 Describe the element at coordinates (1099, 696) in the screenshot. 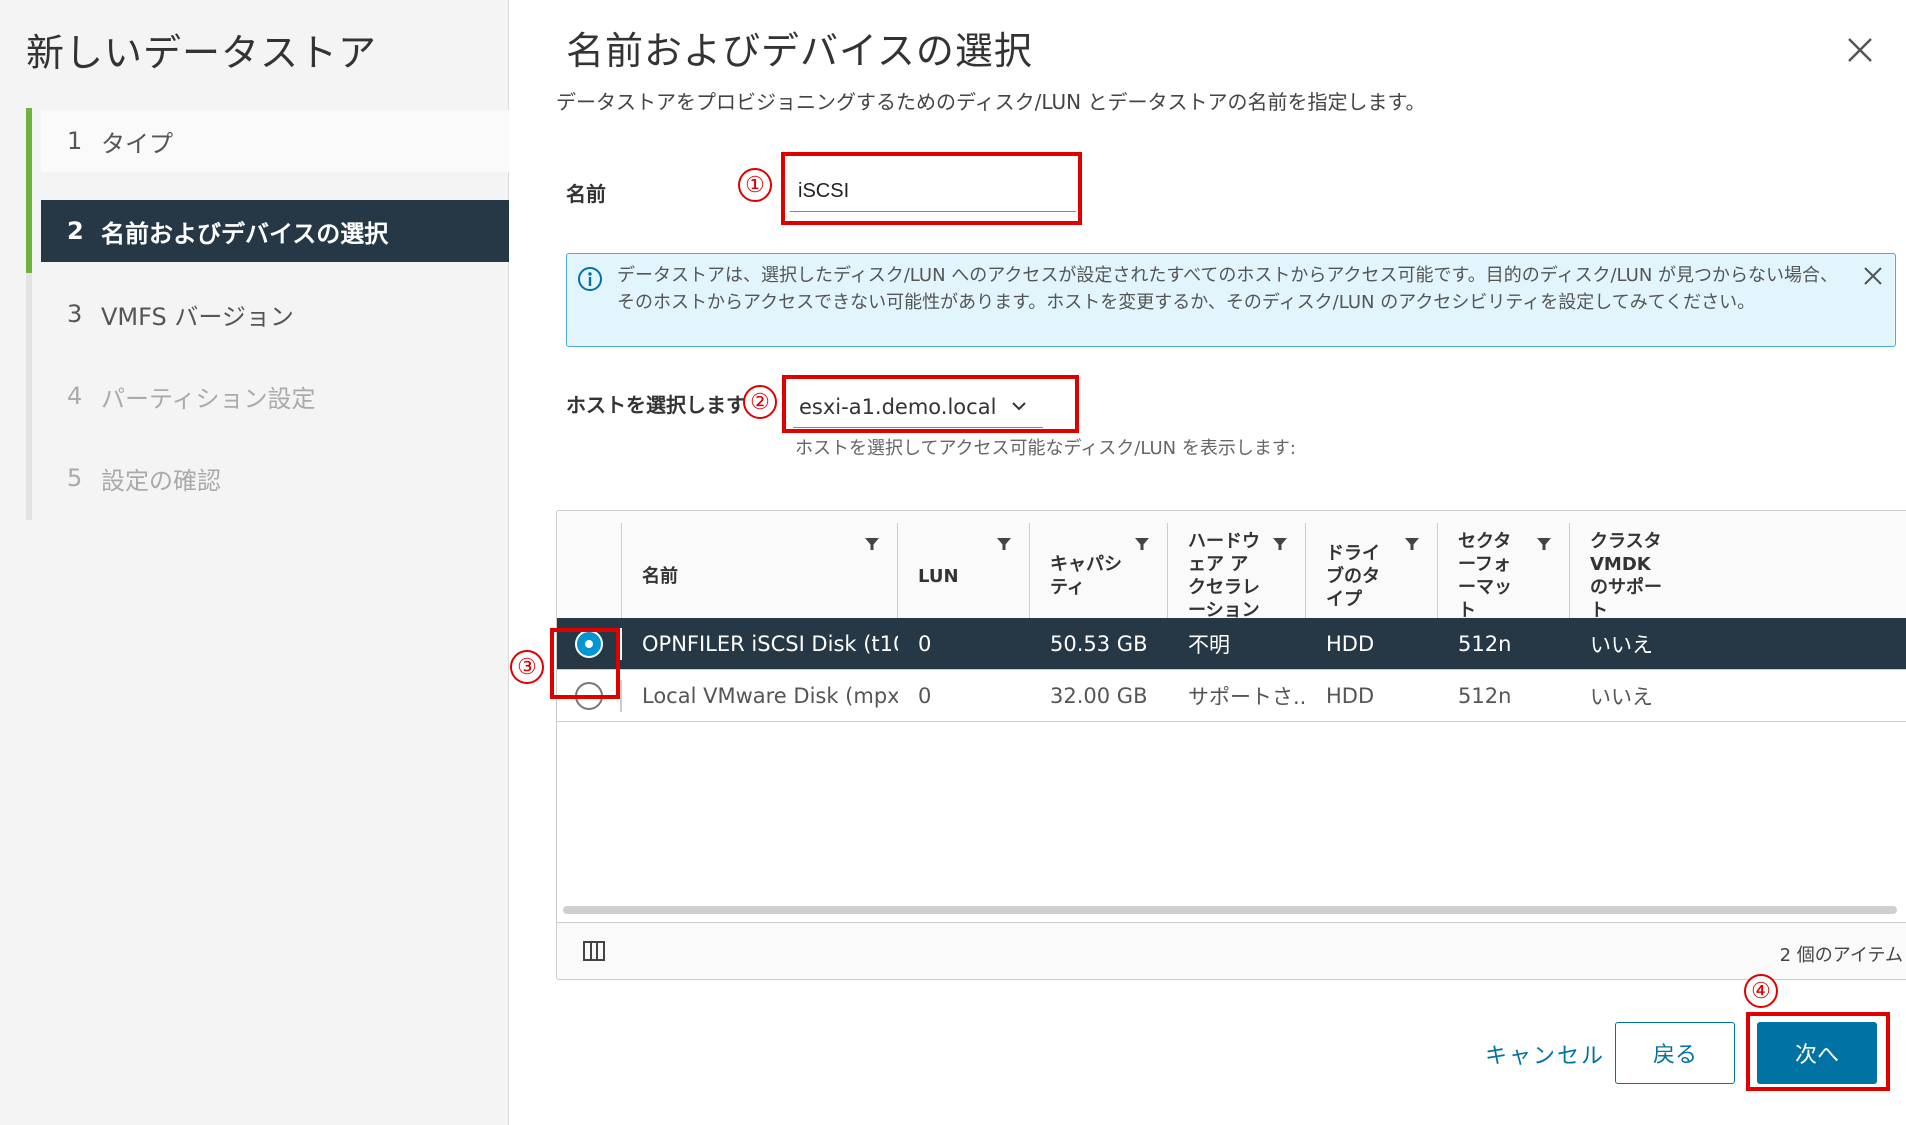

I see `cell-capacity: 32.00 GB` at that location.